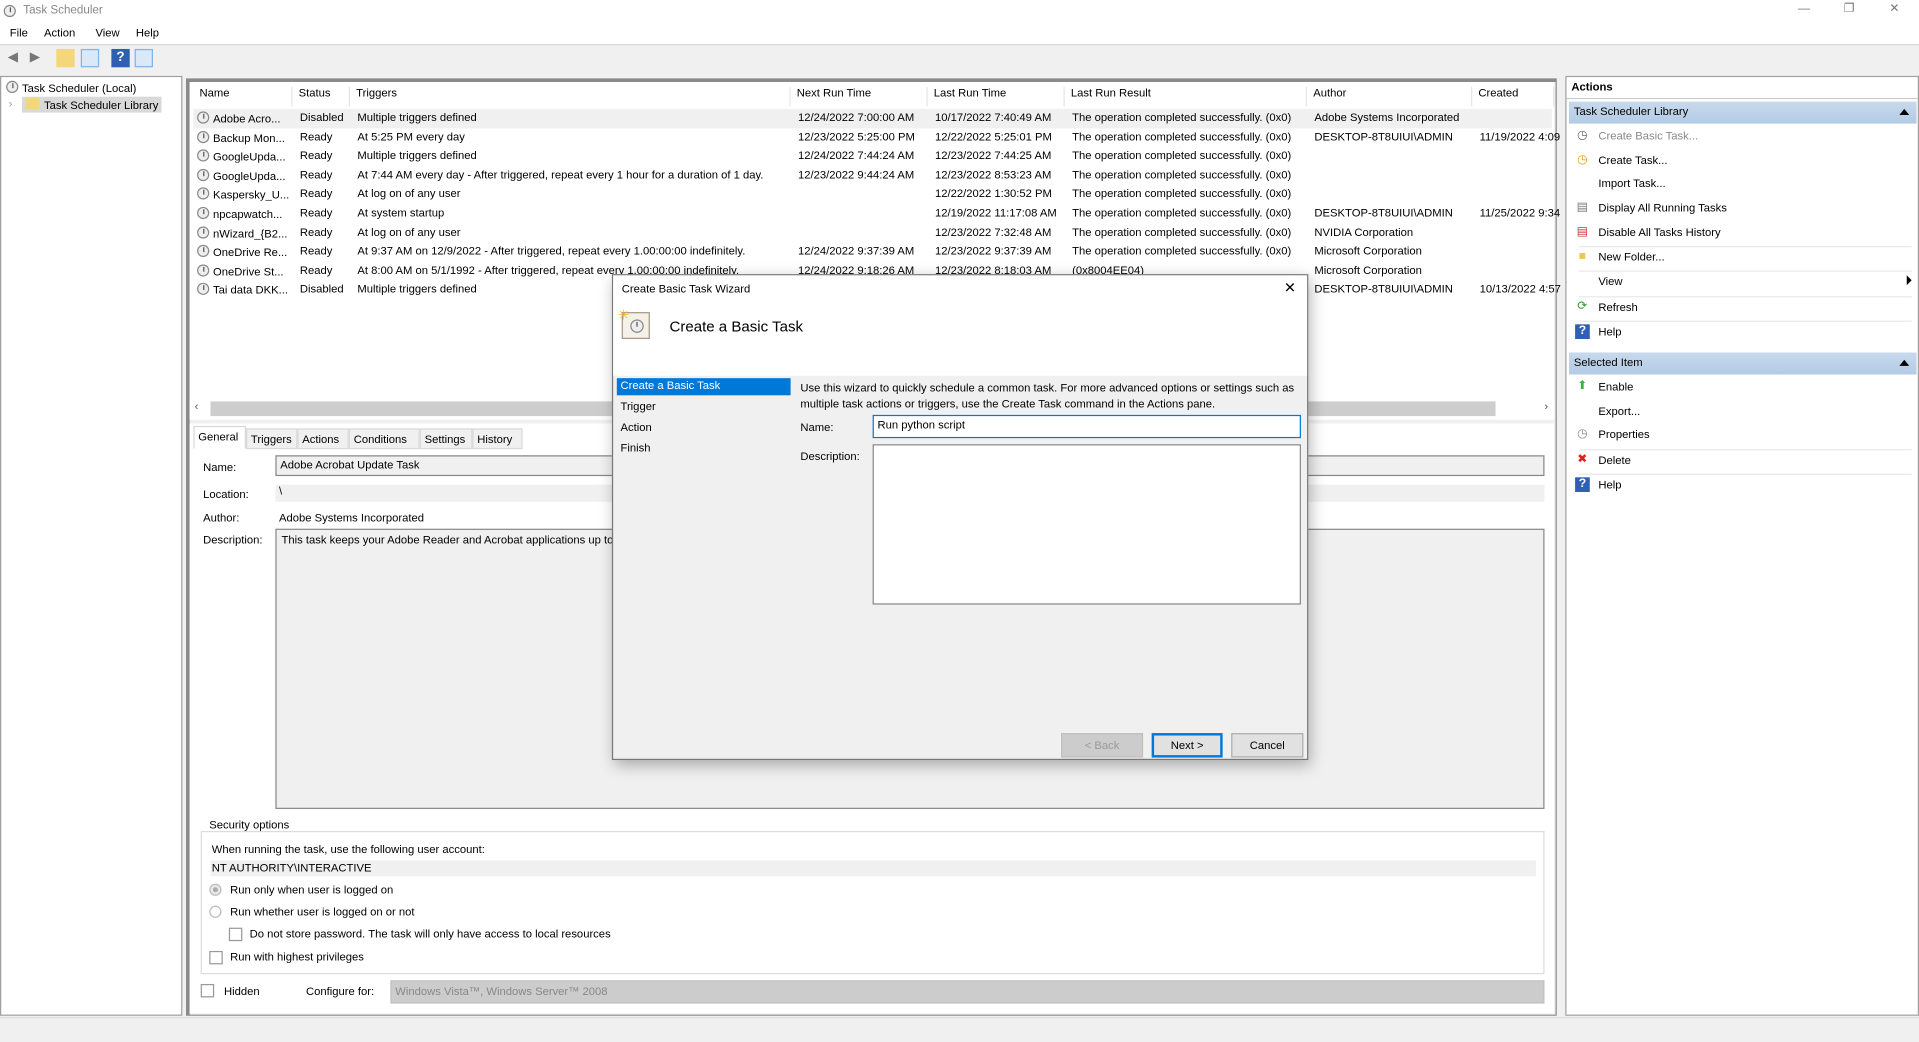 This screenshot has width=1919, height=1042. Describe the element at coordinates (32, 103) in the screenshot. I see `folder-icon` at that location.